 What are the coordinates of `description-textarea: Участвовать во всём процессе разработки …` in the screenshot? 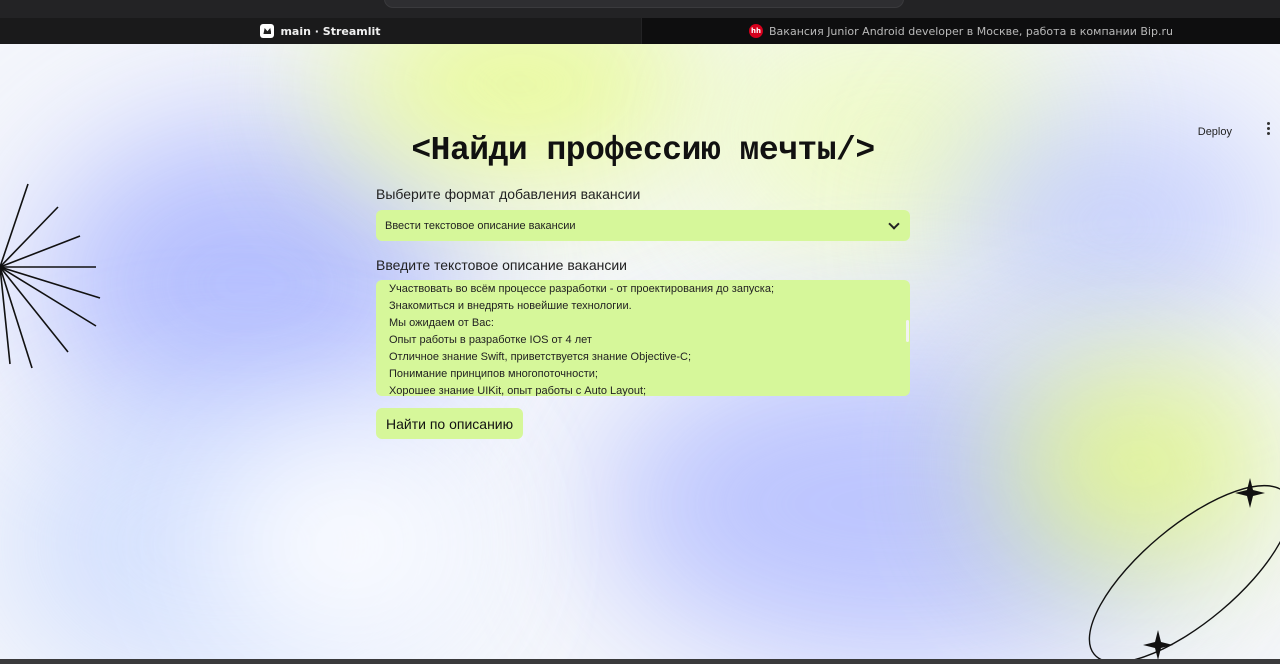 It's located at (643, 338).